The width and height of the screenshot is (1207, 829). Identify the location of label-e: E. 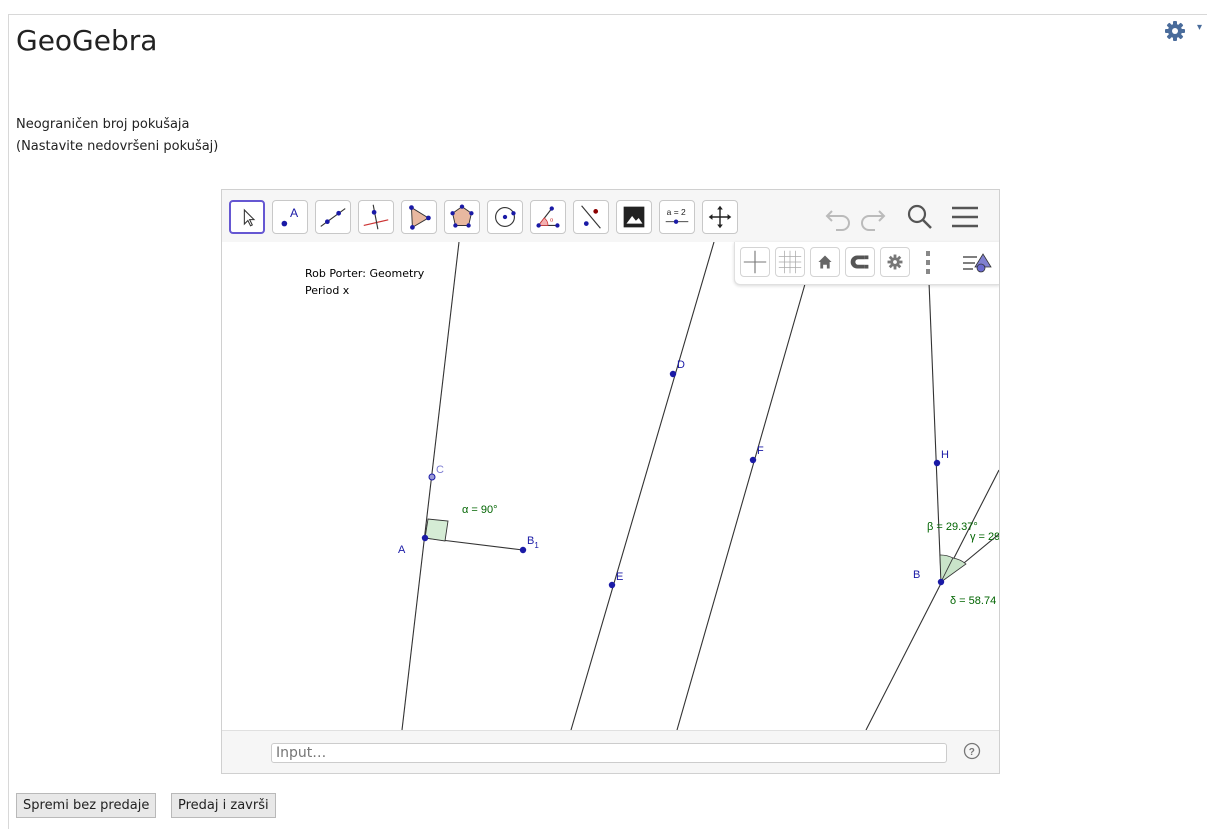
(619, 577).